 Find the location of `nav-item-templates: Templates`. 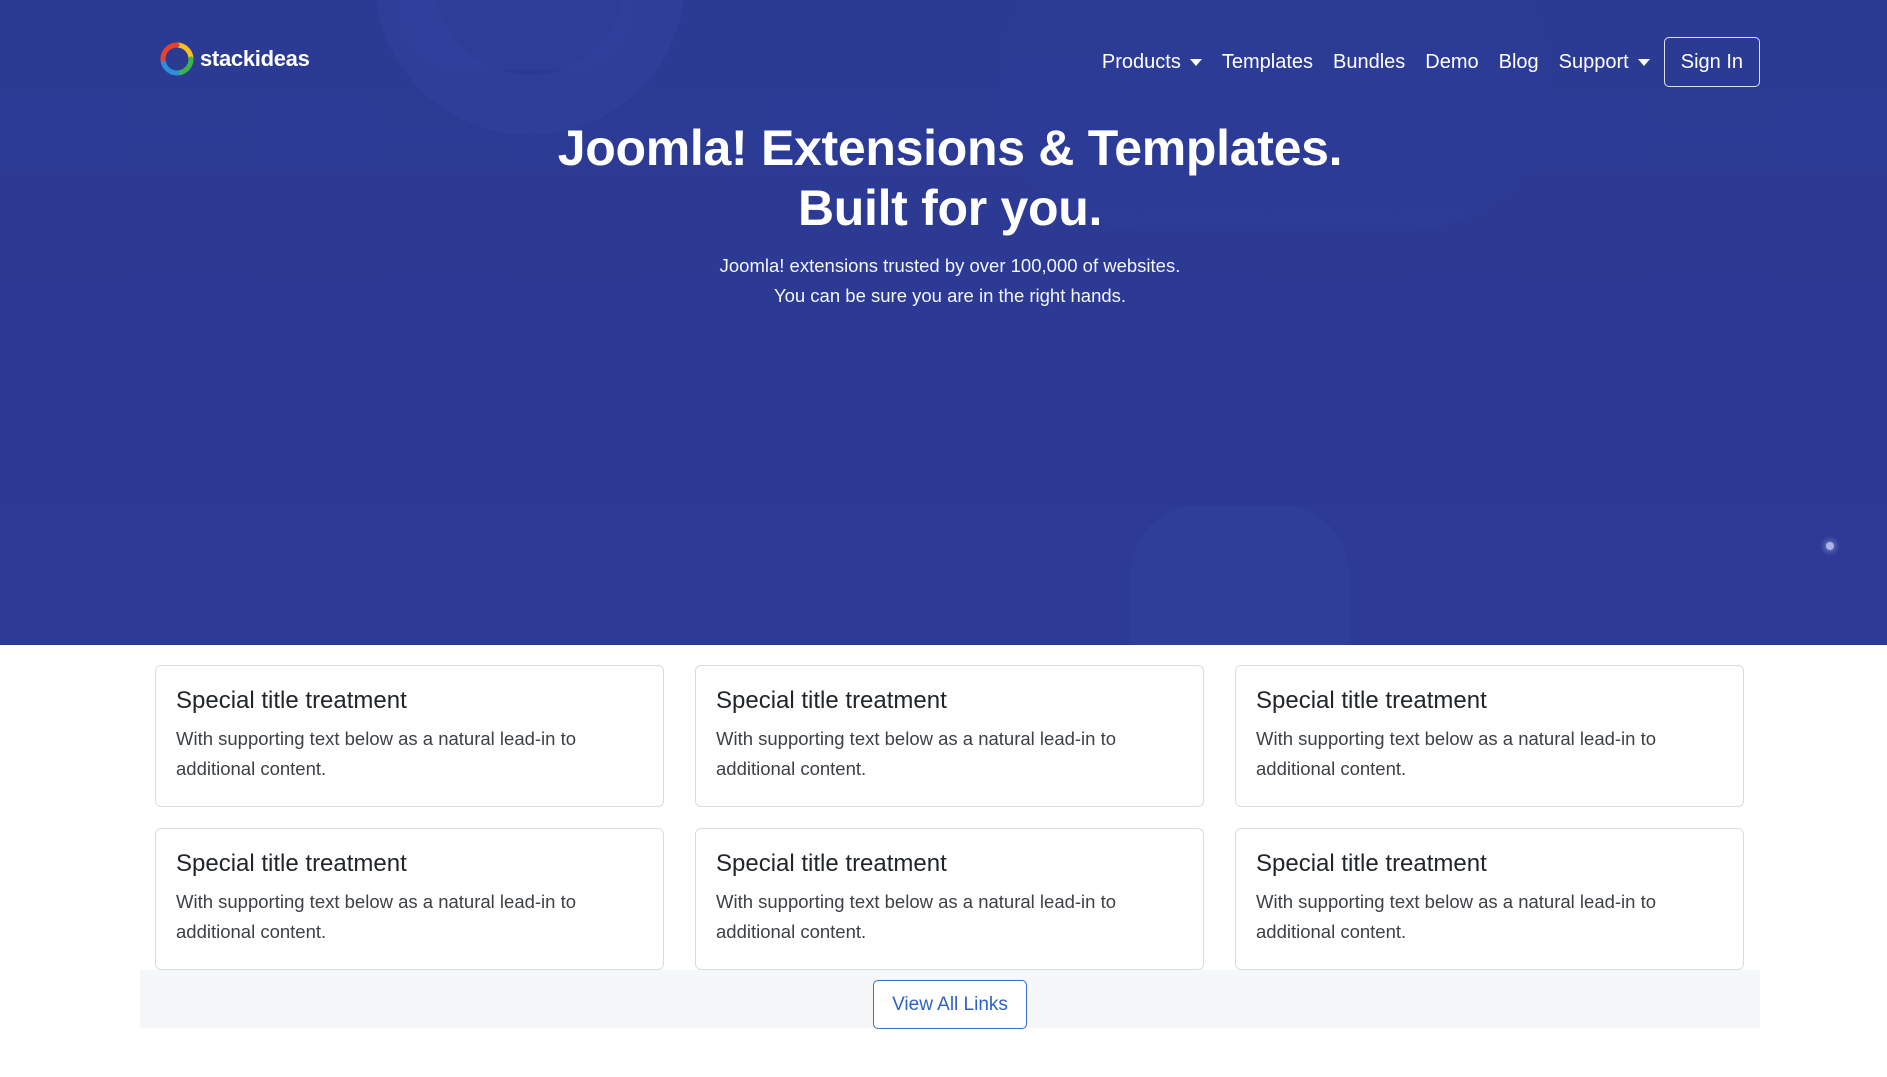

nav-item-templates: Templates is located at coordinates (1267, 62).